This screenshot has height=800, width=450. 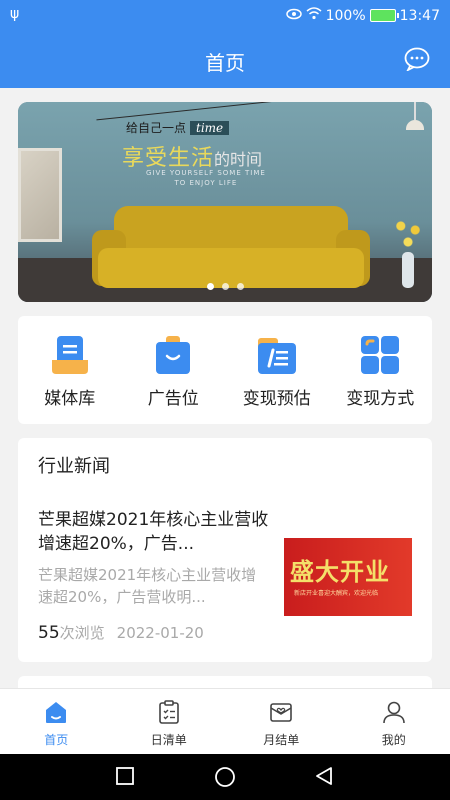 I want to click on tab-profile: 我的, so click(x=394, y=721).